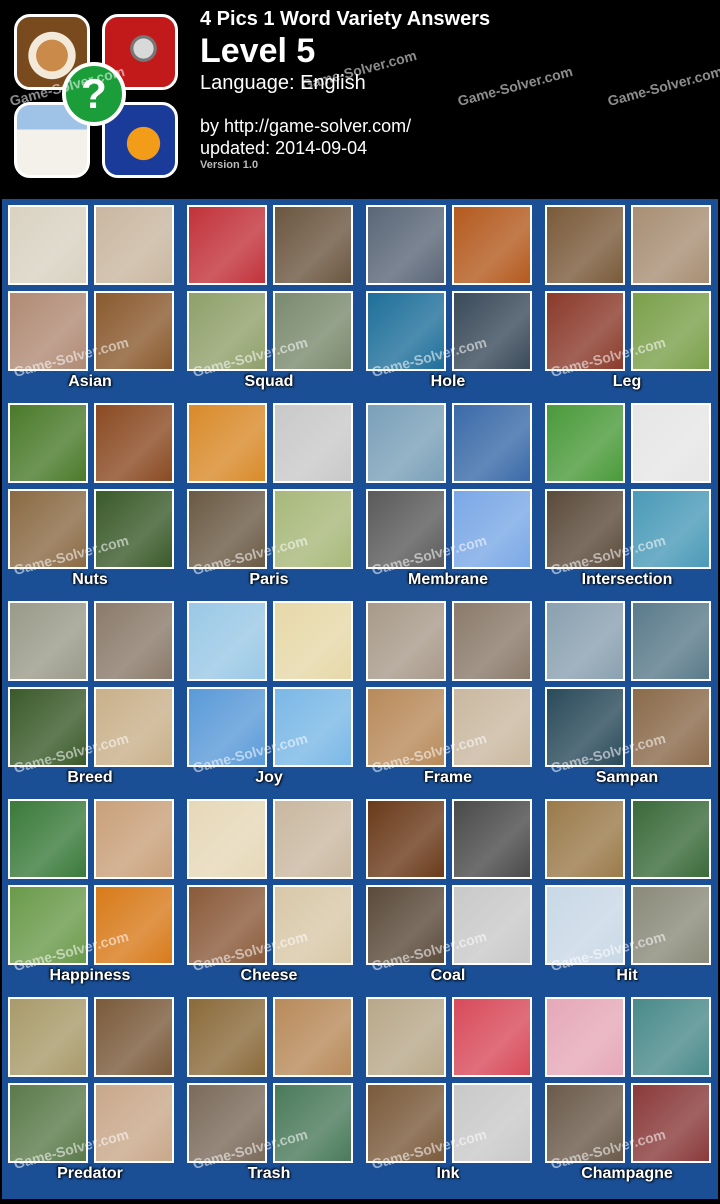 This screenshot has height=1204, width=720. I want to click on answer-label: Squad, so click(269, 381).